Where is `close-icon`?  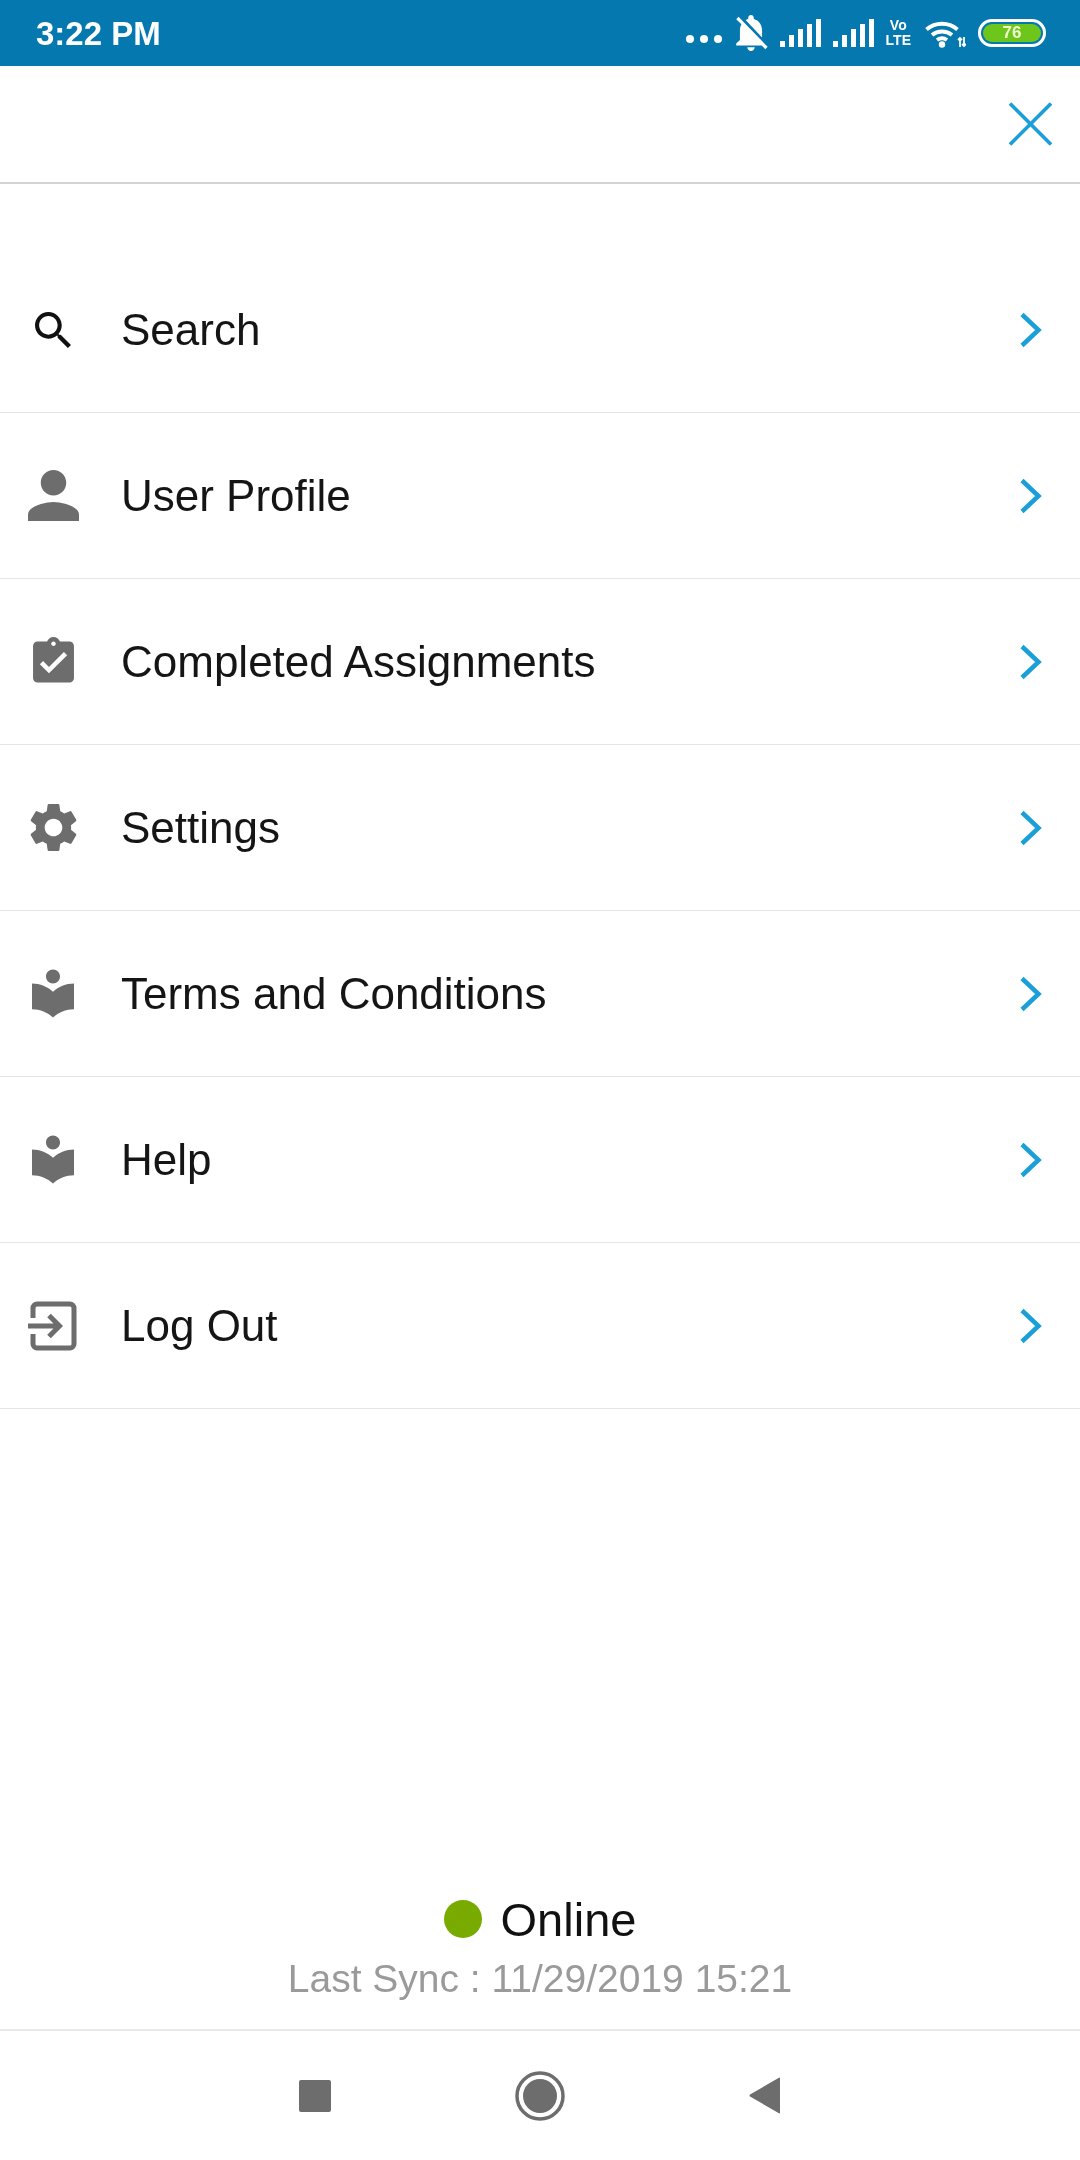 close-icon is located at coordinates (1030, 124).